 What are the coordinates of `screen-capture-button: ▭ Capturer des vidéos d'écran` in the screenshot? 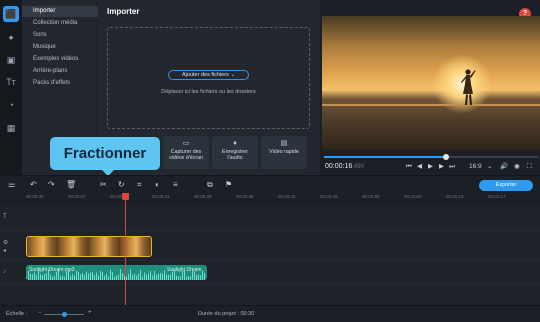 It's located at (186, 152).